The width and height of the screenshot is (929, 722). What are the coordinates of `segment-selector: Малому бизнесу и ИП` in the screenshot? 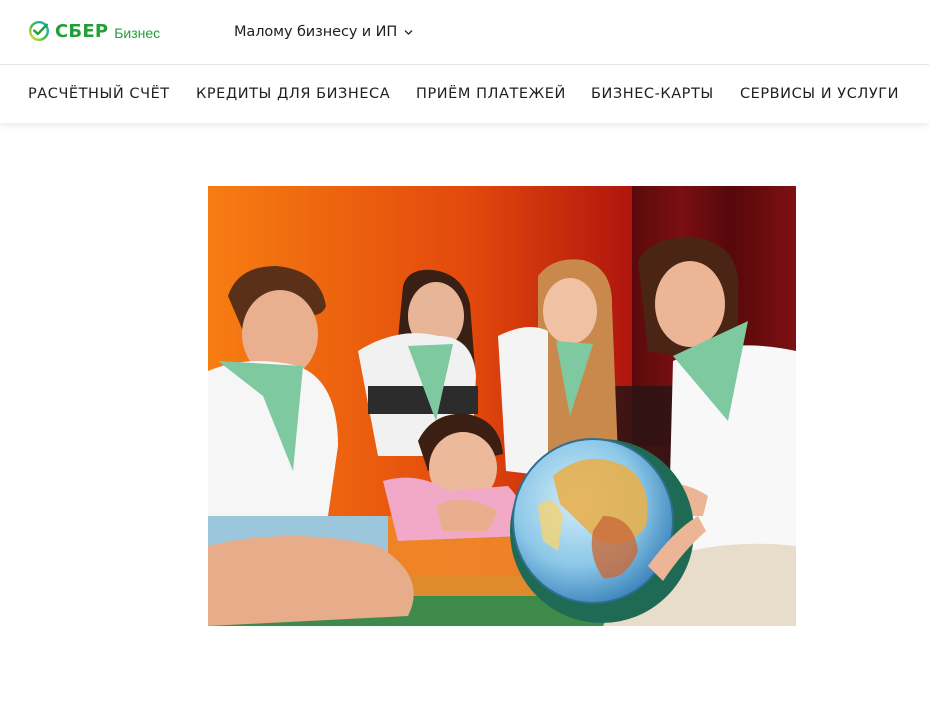 It's located at (323, 32).